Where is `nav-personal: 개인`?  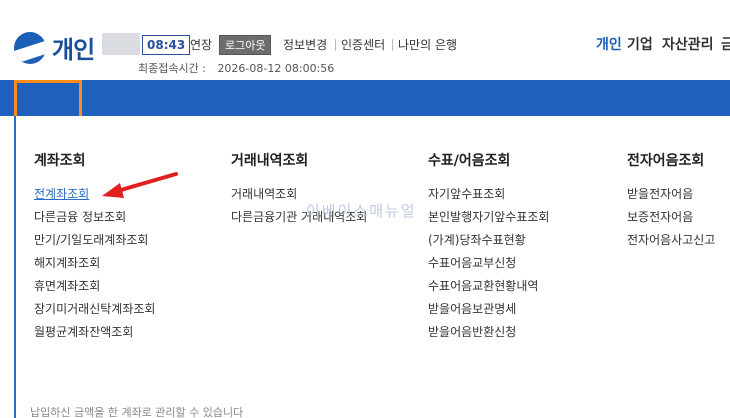
nav-personal: 개인 is located at coordinates (609, 45).